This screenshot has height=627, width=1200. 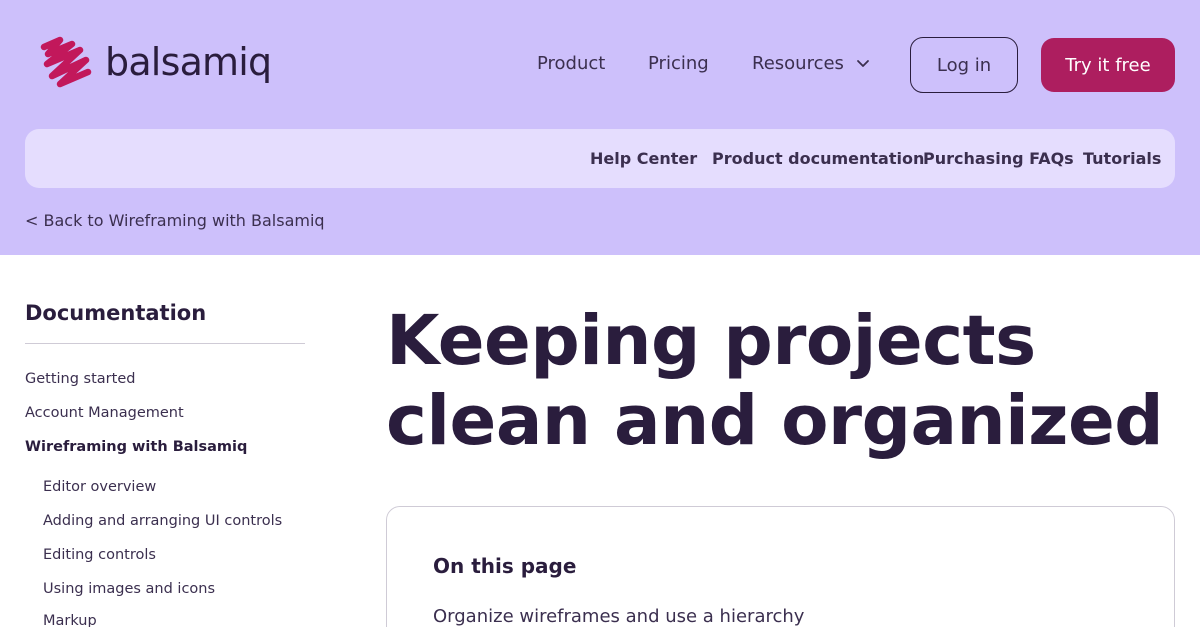 What do you see at coordinates (1122, 159) in the screenshot?
I see `subnav-tutorials: Tutorials` at bounding box center [1122, 159].